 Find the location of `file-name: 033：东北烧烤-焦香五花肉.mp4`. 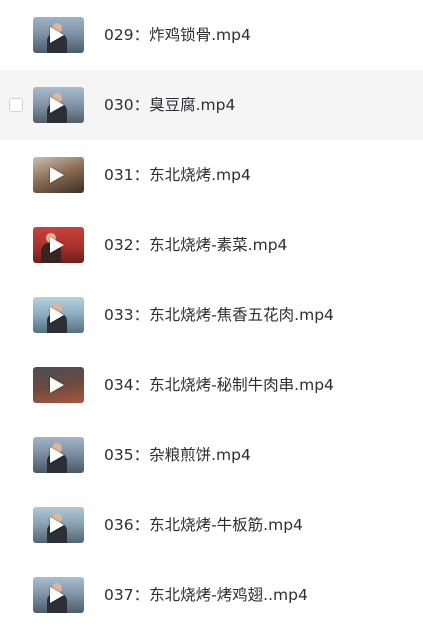

file-name: 033：东北烧烤-焦香五花肉.mp4 is located at coordinates (219, 315).